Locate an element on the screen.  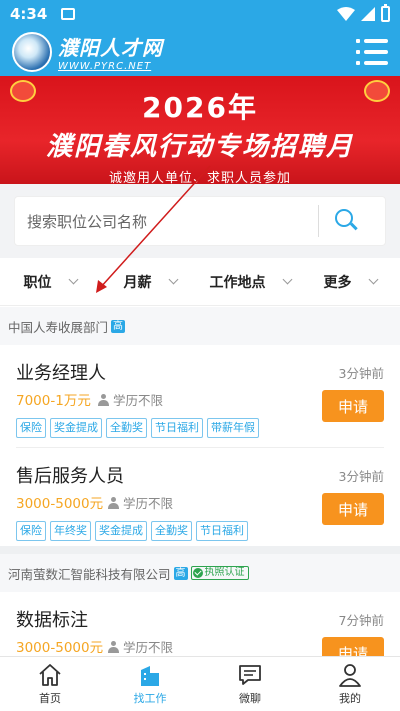
filter-more: 更多 is located at coordinates (350, 282).